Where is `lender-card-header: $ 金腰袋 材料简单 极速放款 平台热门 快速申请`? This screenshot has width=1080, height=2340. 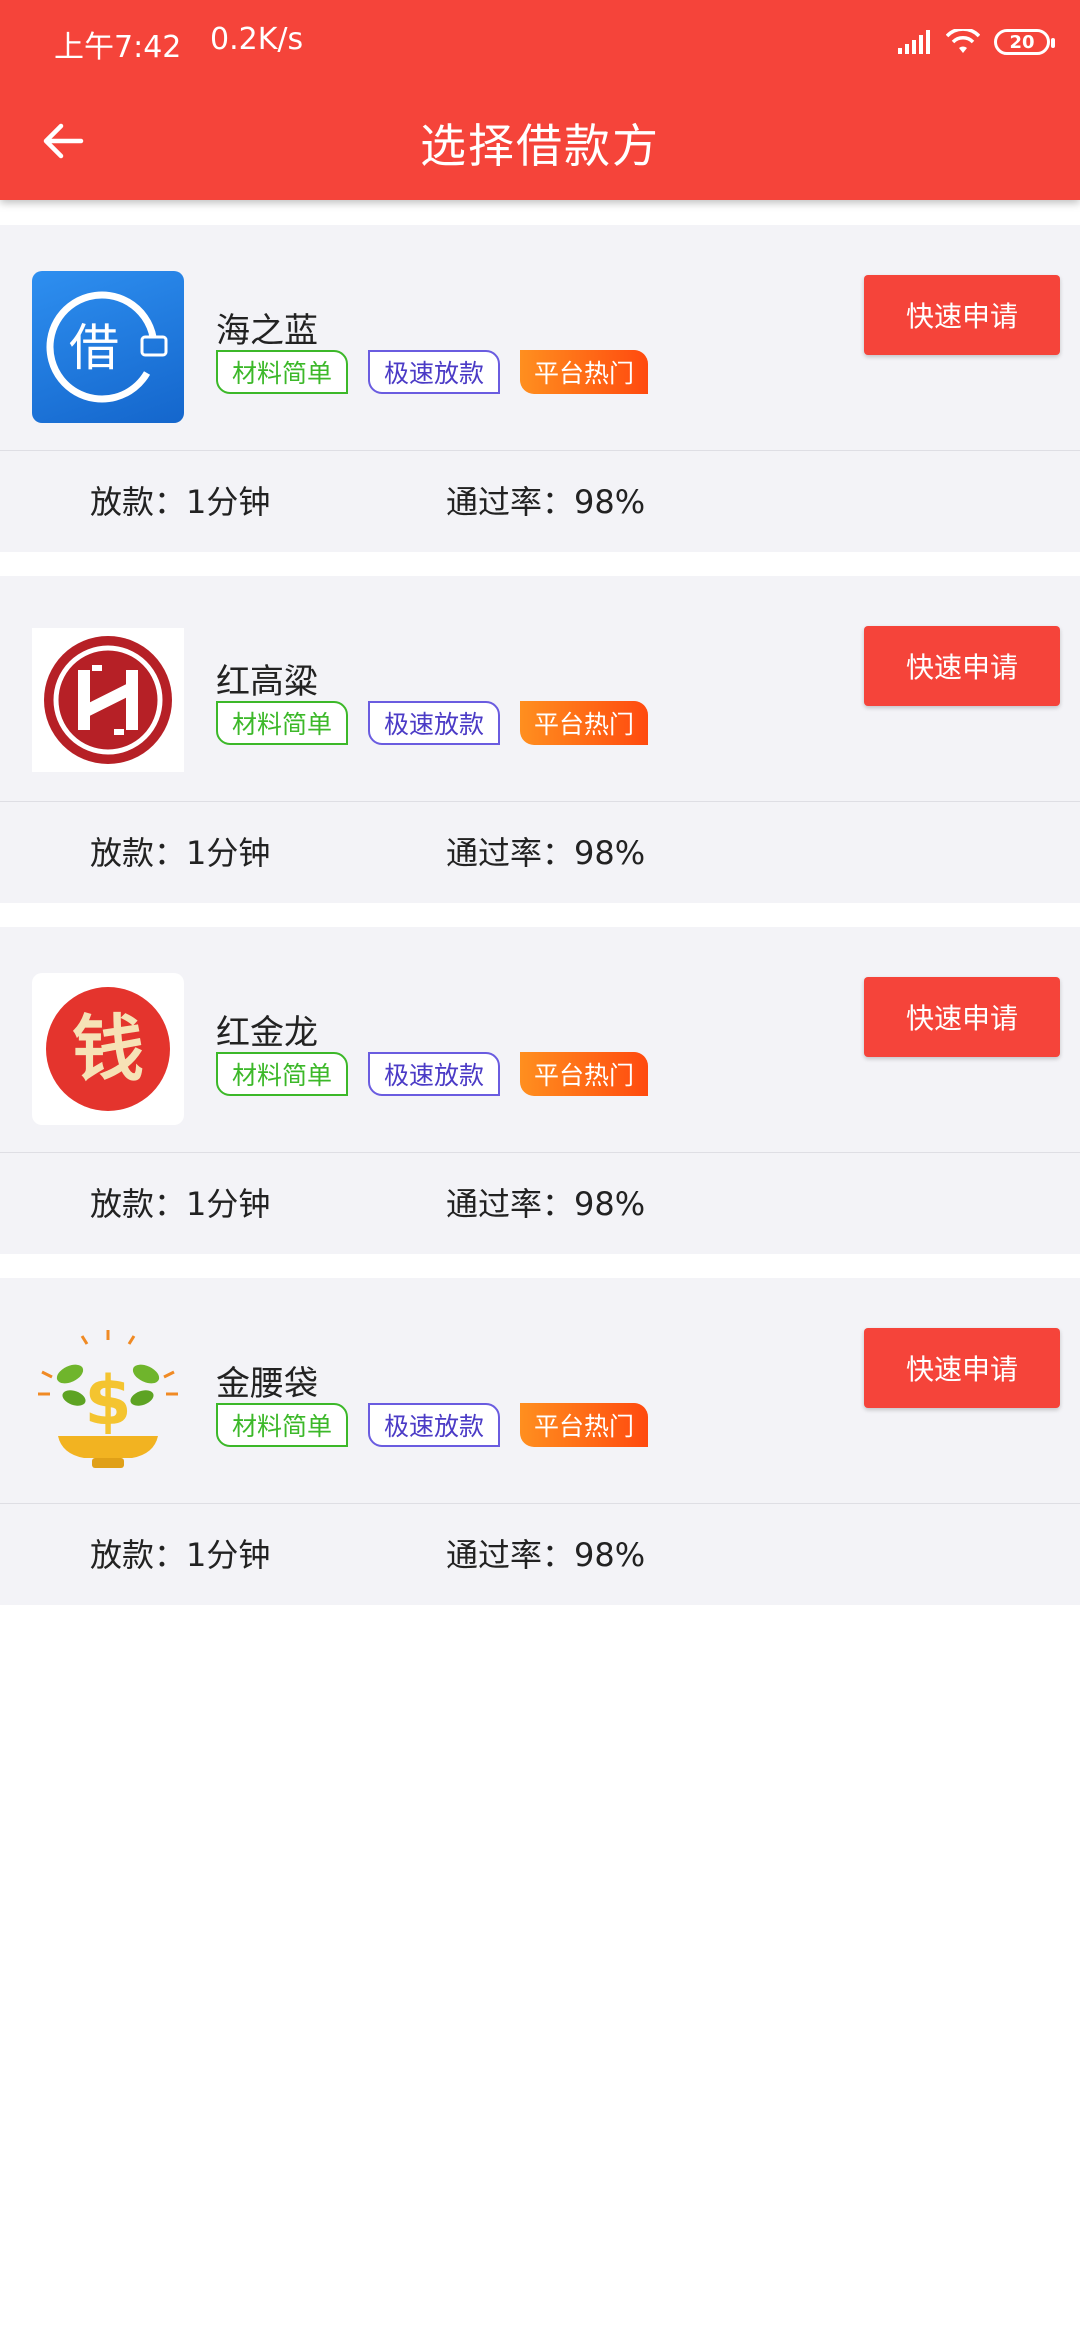 lender-card-header: $ 金腰袋 材料简单 极速放款 平台热门 快速申请 is located at coordinates (540, 1391).